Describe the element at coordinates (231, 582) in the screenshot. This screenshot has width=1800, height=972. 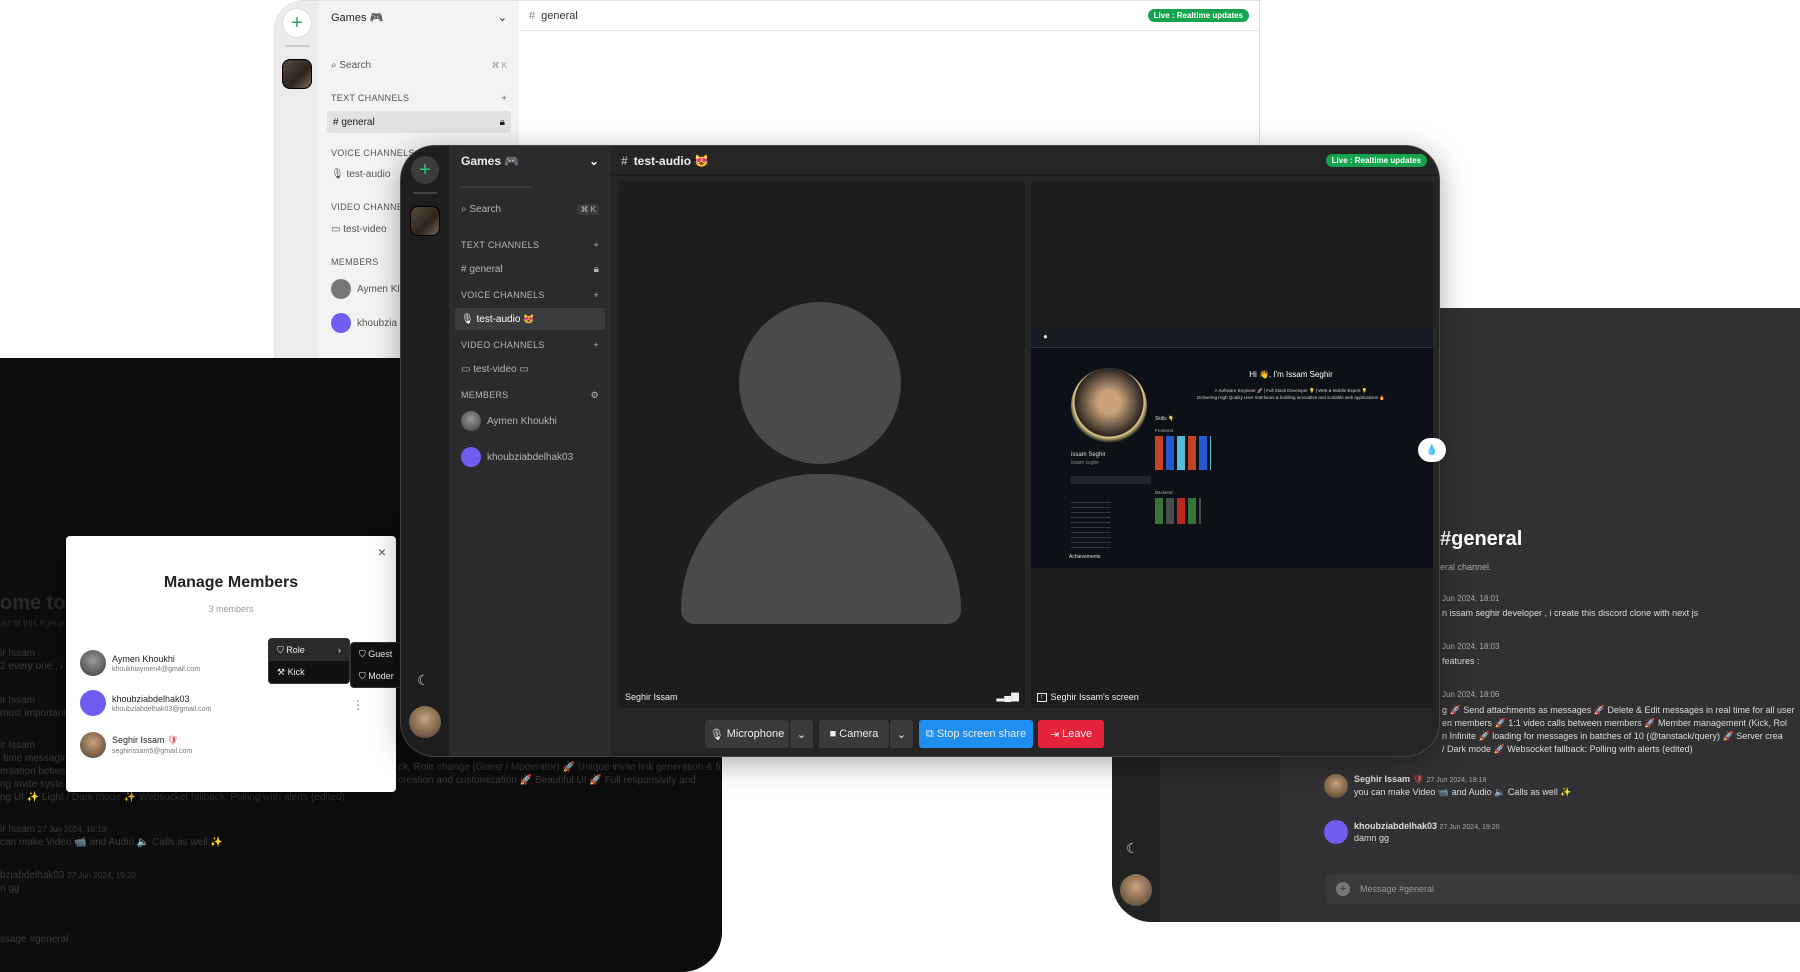
I see `modal-title: Manage Members` at that location.